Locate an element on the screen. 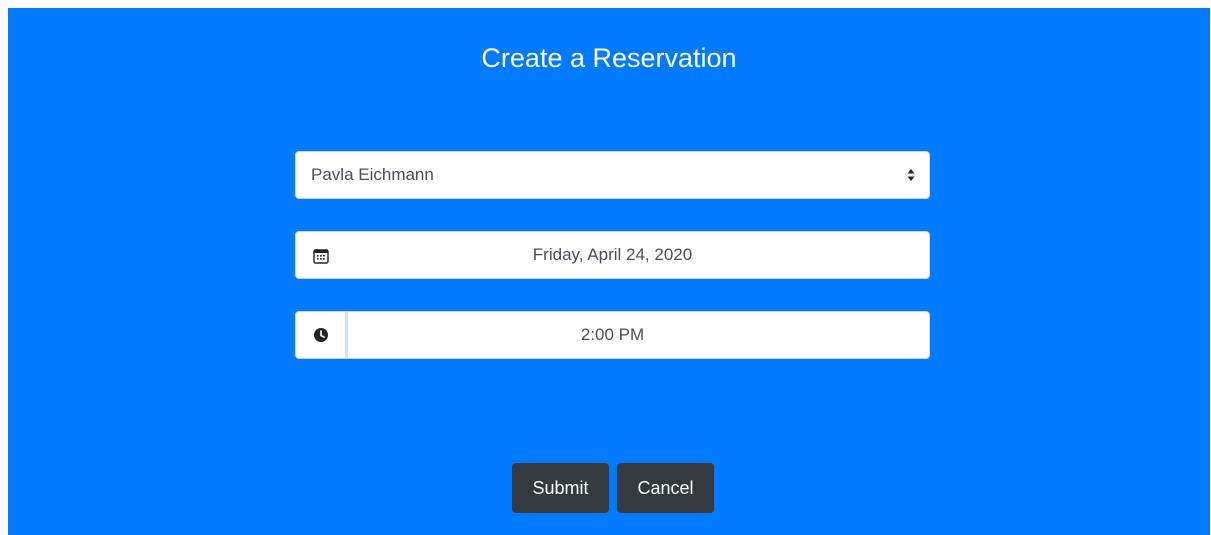 This screenshot has height=535, width=1211. time-value: 2:00 PM is located at coordinates (612, 334).